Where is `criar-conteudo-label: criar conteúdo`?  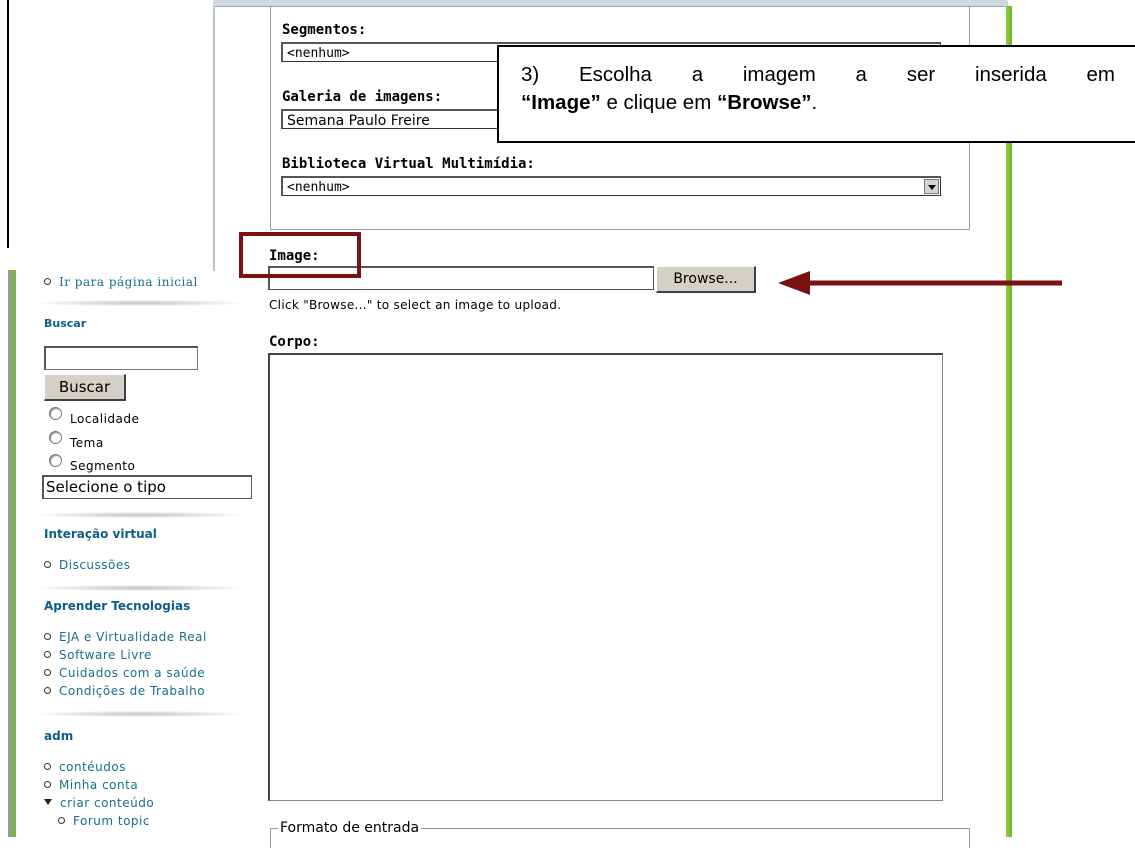 criar-conteudo-label: criar conteúdo is located at coordinates (107, 803).